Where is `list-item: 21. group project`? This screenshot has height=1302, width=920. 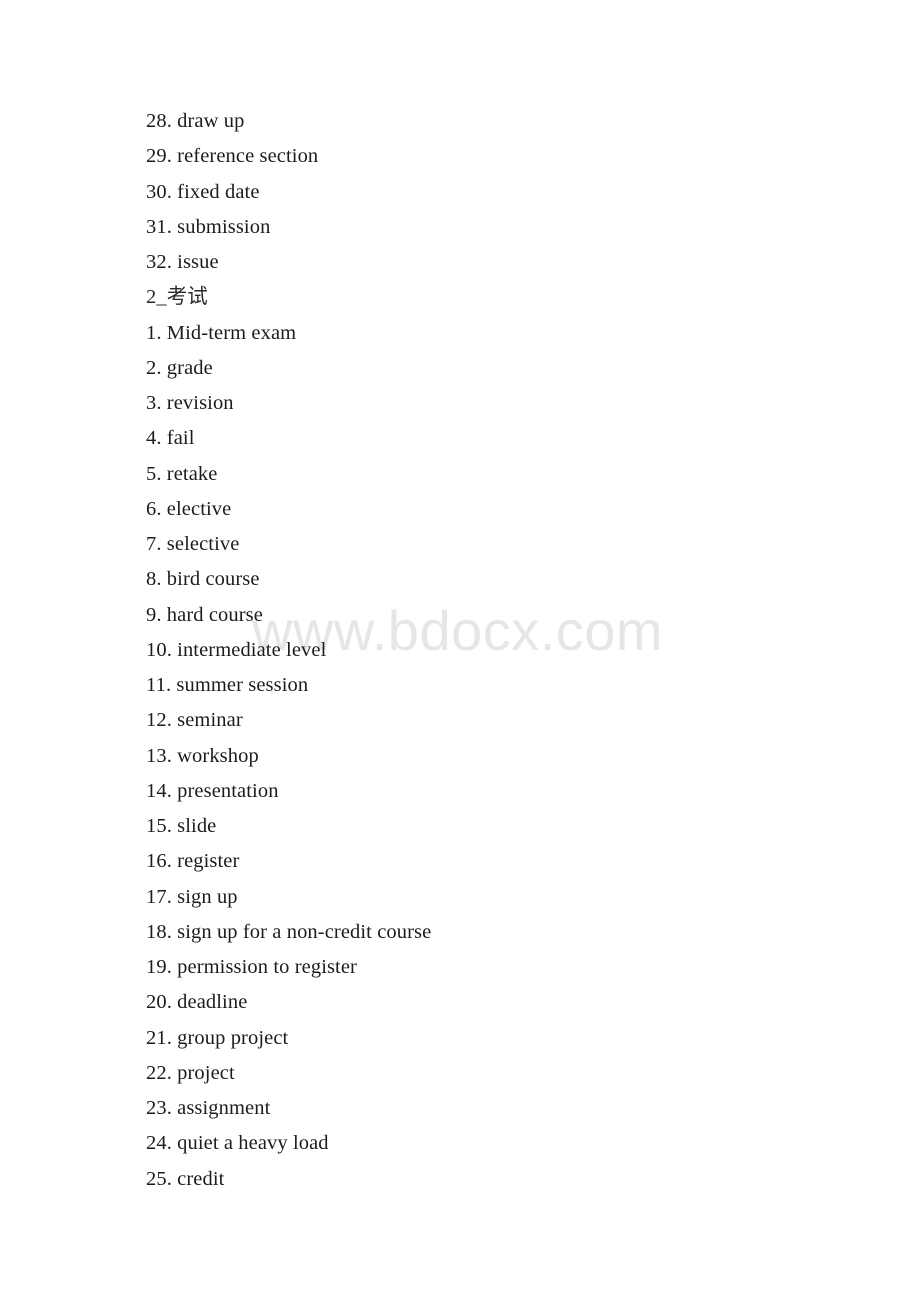 list-item: 21. group project is located at coordinates (217, 1037).